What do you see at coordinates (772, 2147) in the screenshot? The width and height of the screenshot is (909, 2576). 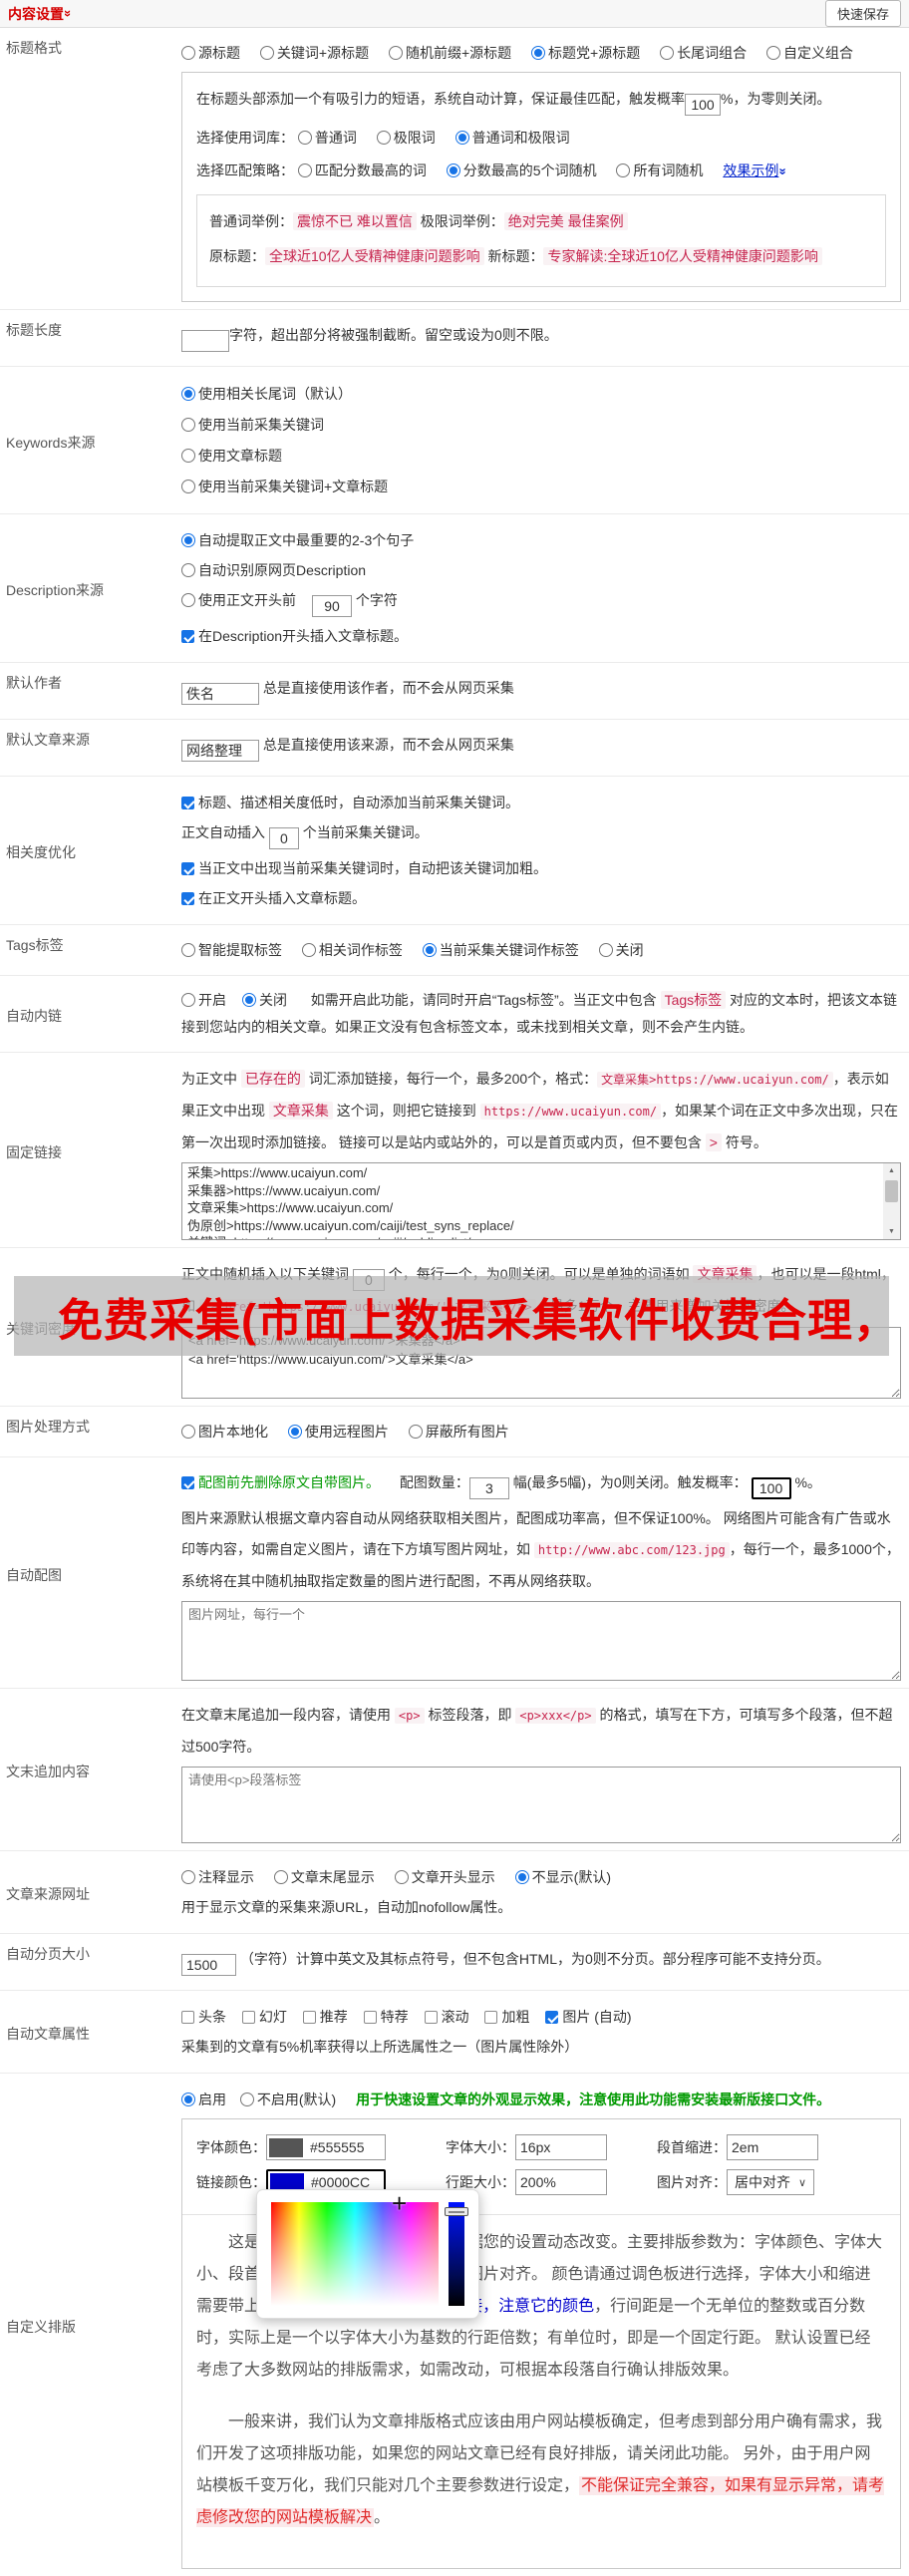 I see `indent-input` at bounding box center [772, 2147].